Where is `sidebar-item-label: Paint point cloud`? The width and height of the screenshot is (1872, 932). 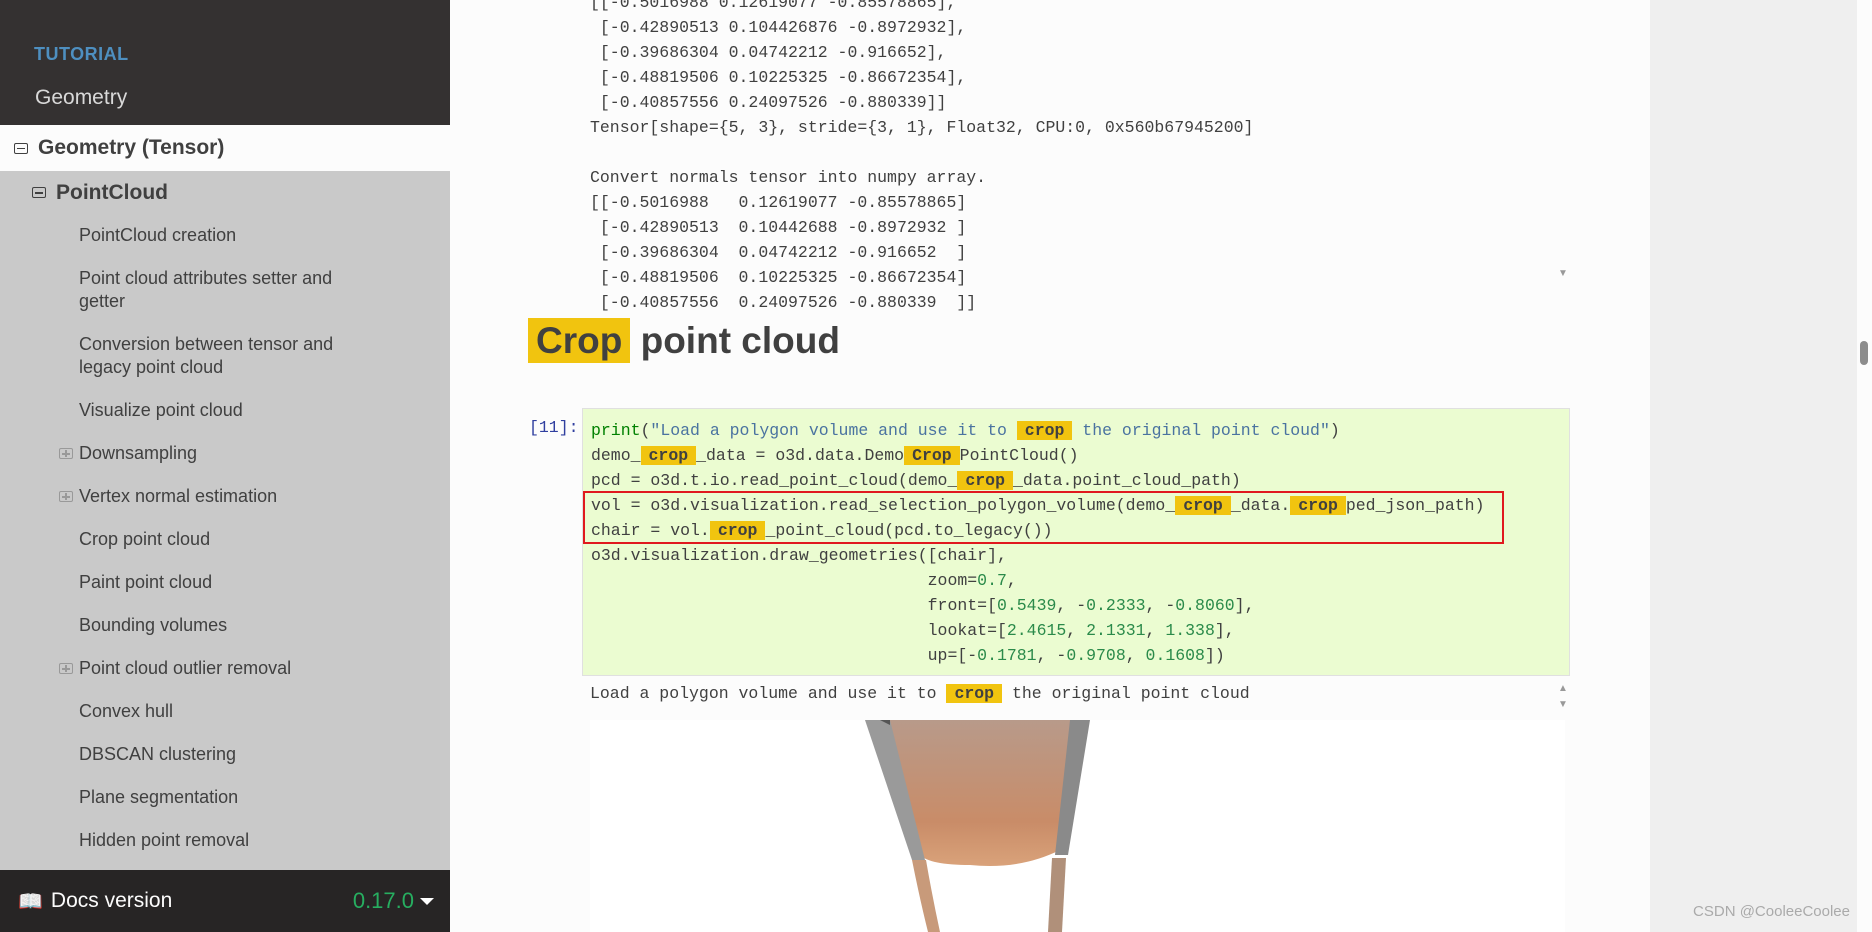
sidebar-item-label: Paint point cloud is located at coordinates (146, 582).